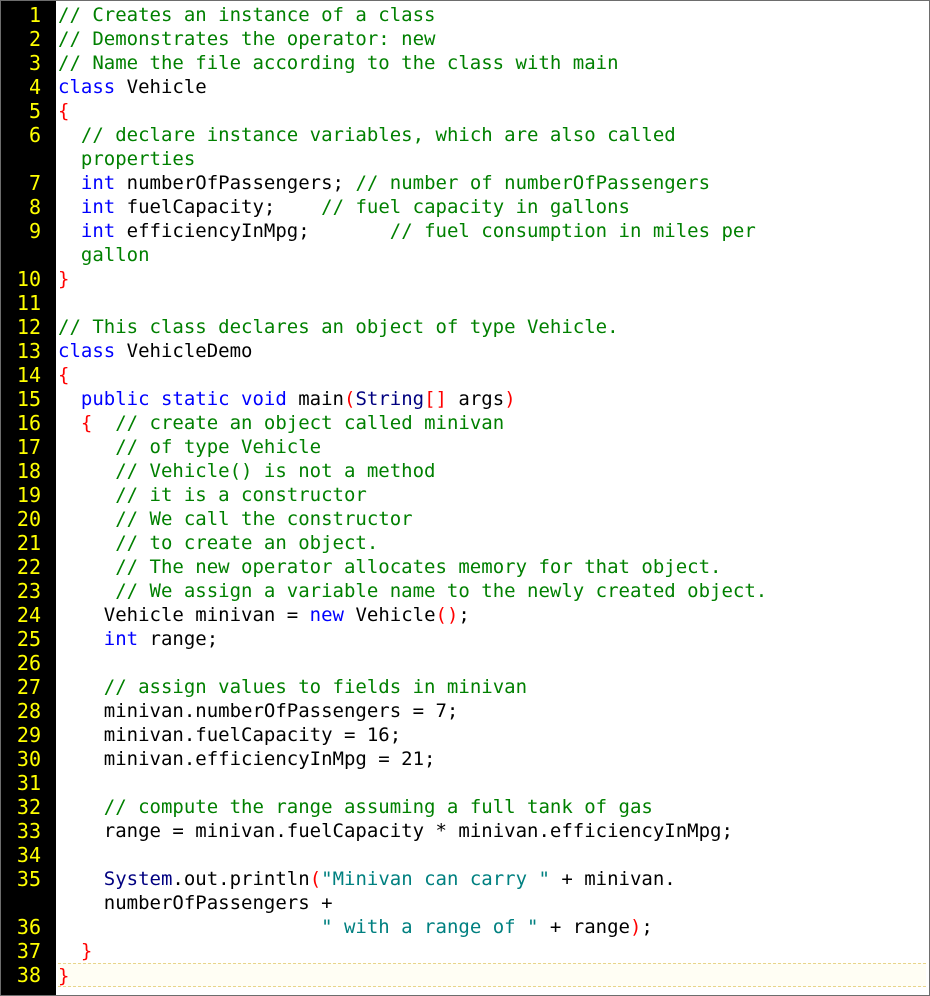 Image resolution: width=930 pixels, height=996 pixels. I want to click on code-line: 26, so click(465, 663).